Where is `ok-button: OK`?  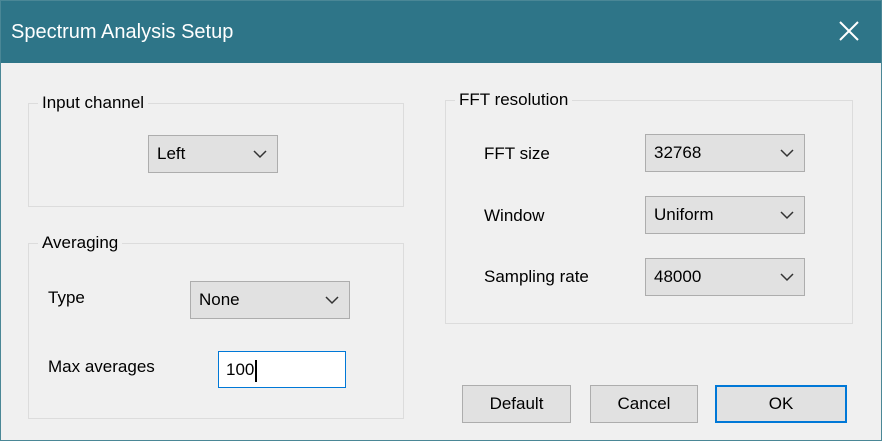 ok-button: OK is located at coordinates (781, 404).